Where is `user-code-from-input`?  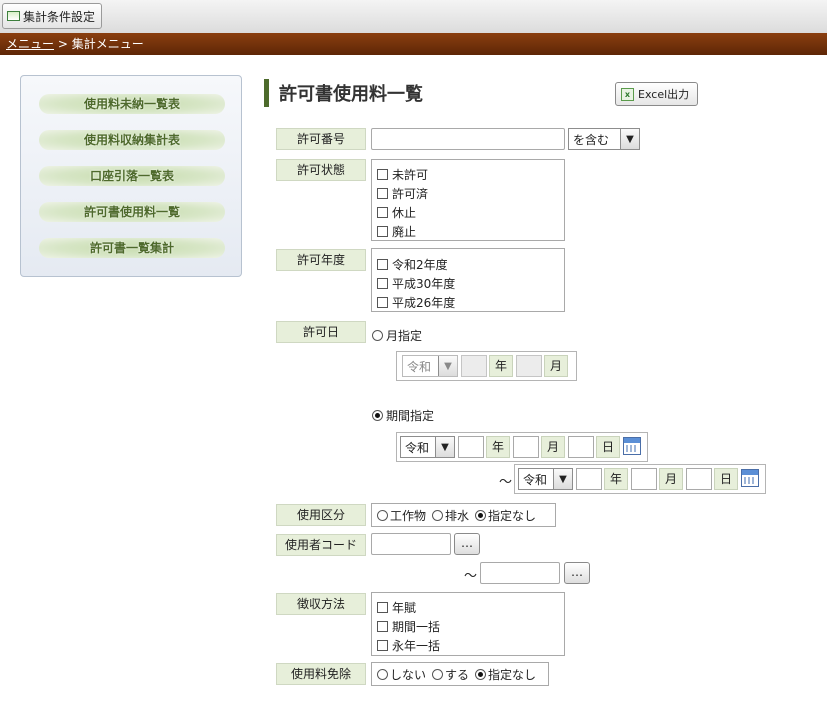 user-code-from-input is located at coordinates (411, 544).